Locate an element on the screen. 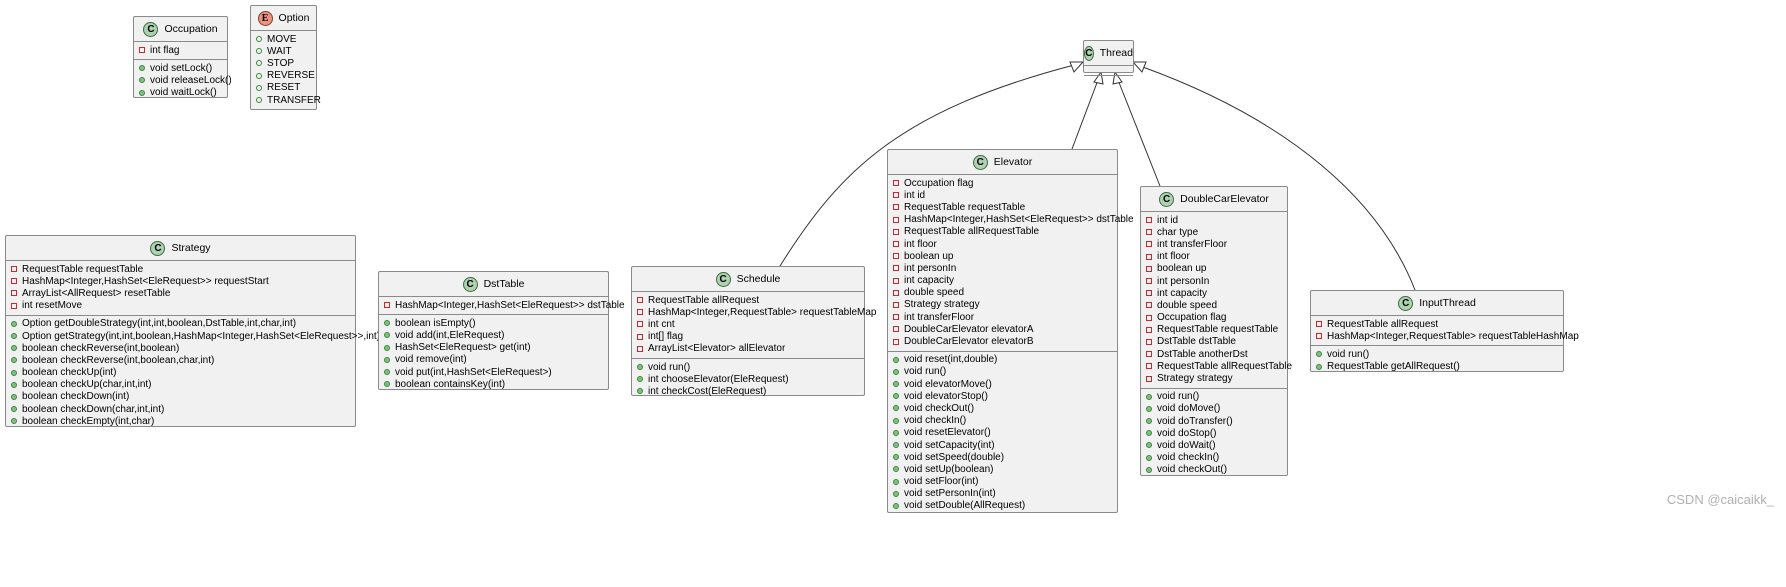 The width and height of the screenshot is (1786, 587). class-icon: C is located at coordinates (723, 279).